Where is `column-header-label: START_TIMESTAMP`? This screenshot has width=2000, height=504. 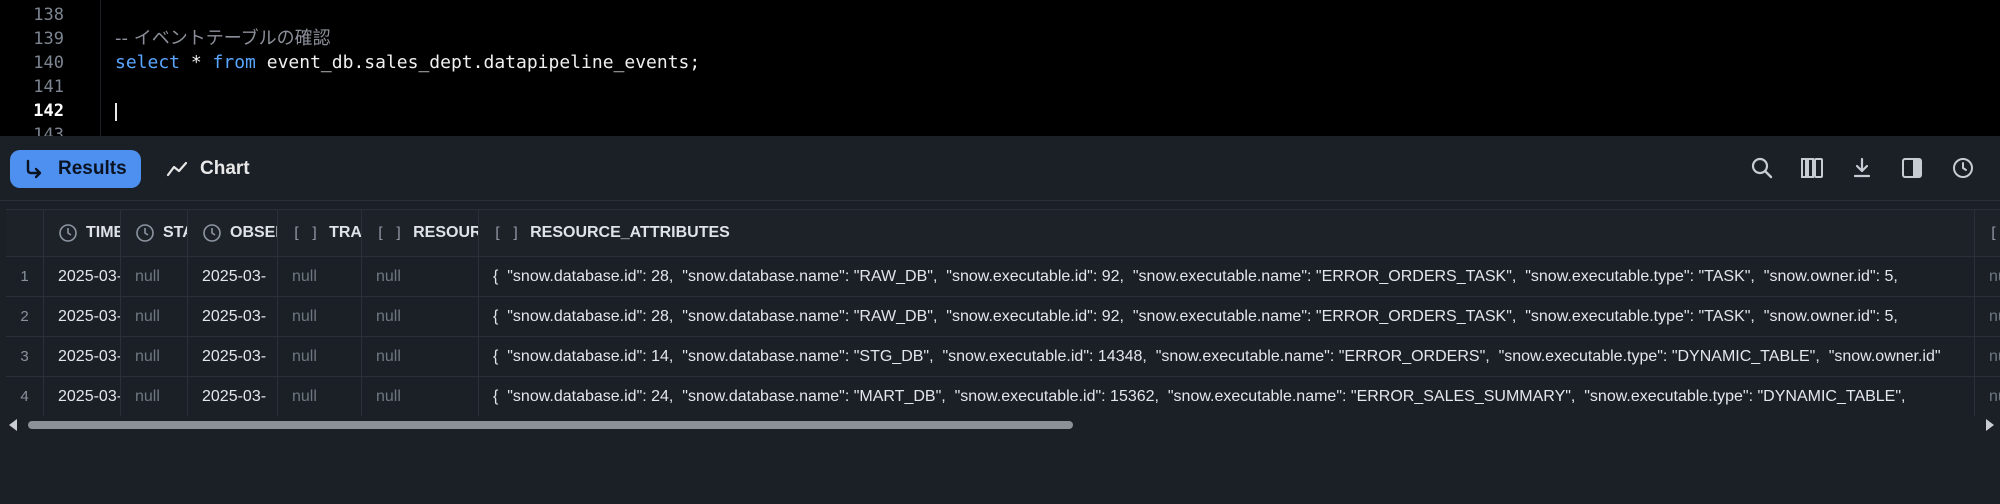
column-header-label: START_TIMESTAMP is located at coordinates (175, 232).